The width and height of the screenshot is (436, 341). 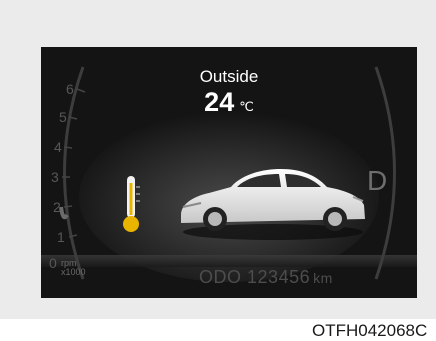 I want to click on temperature-unit: ℃, so click(x=246, y=106).